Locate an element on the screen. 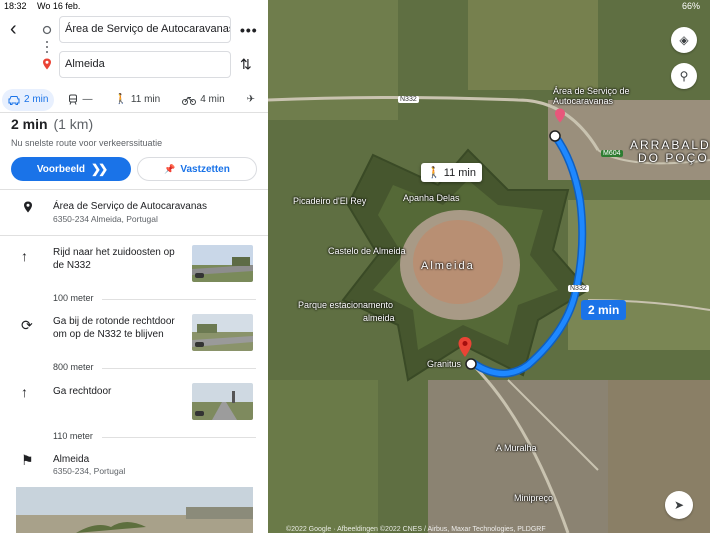 This screenshot has height=533, width=710. more-options-icon: ••• is located at coordinates (249, 30).